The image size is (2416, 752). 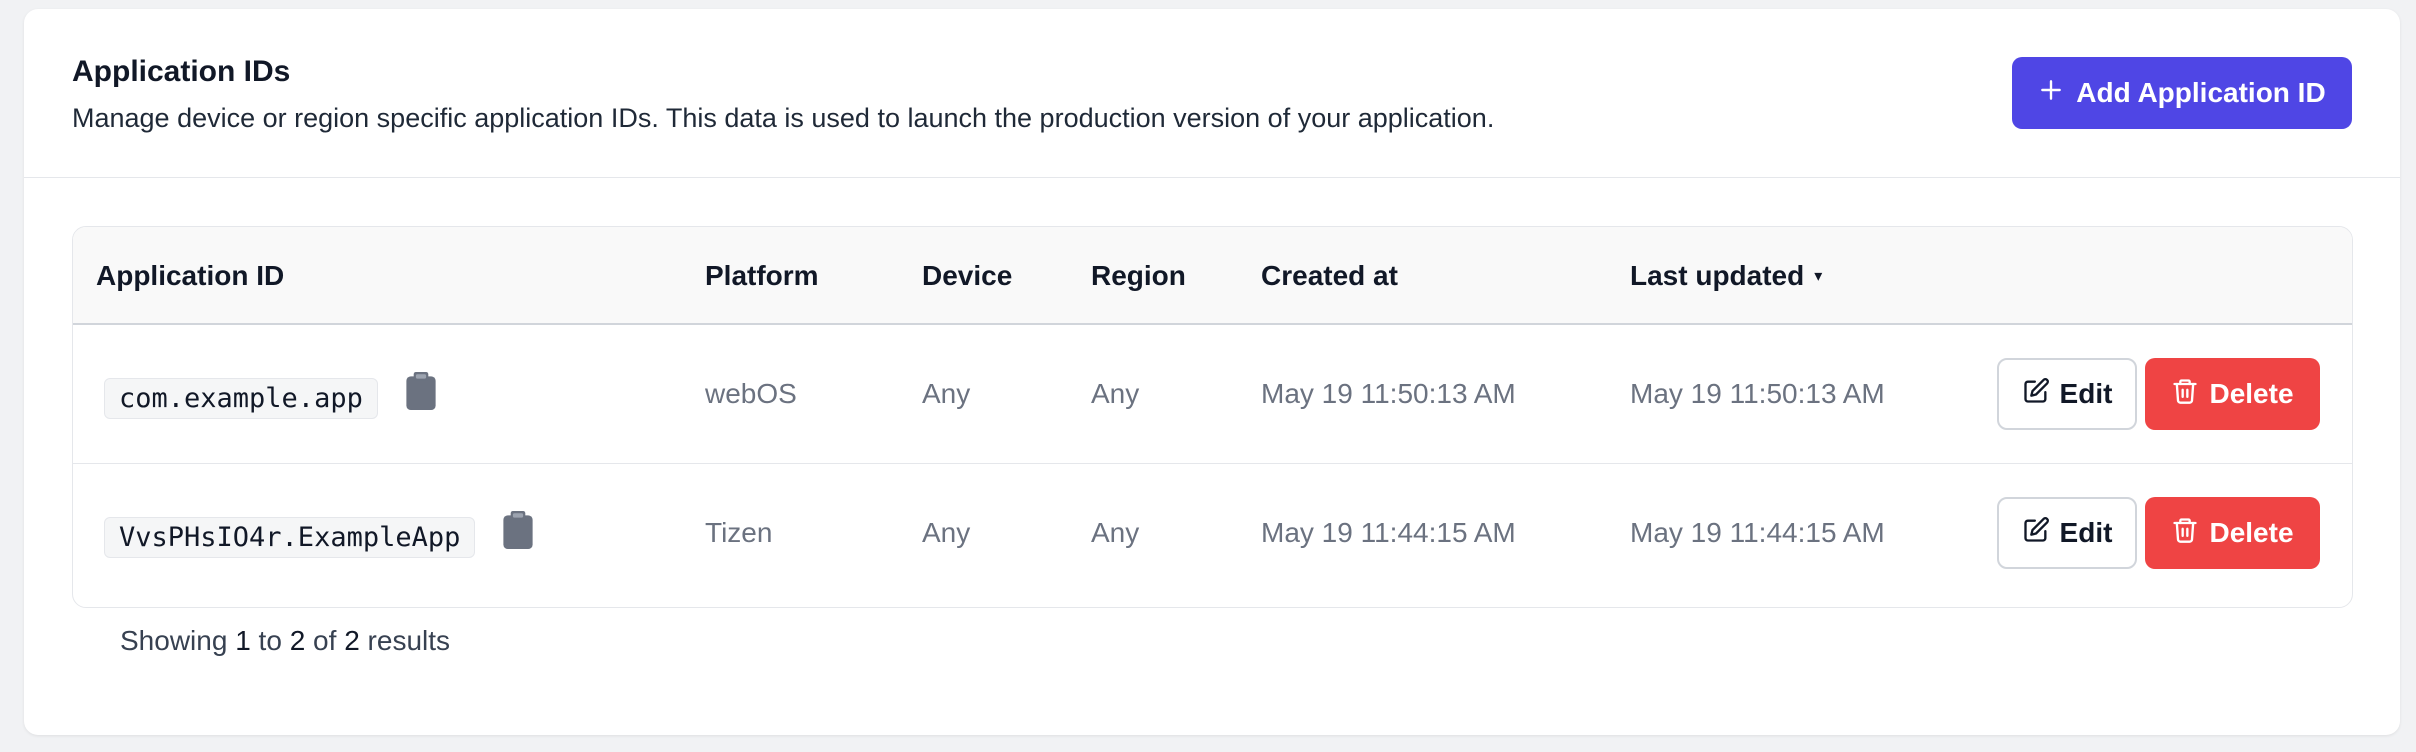 What do you see at coordinates (409, 640) in the screenshot?
I see `pagination-suffix: results` at bounding box center [409, 640].